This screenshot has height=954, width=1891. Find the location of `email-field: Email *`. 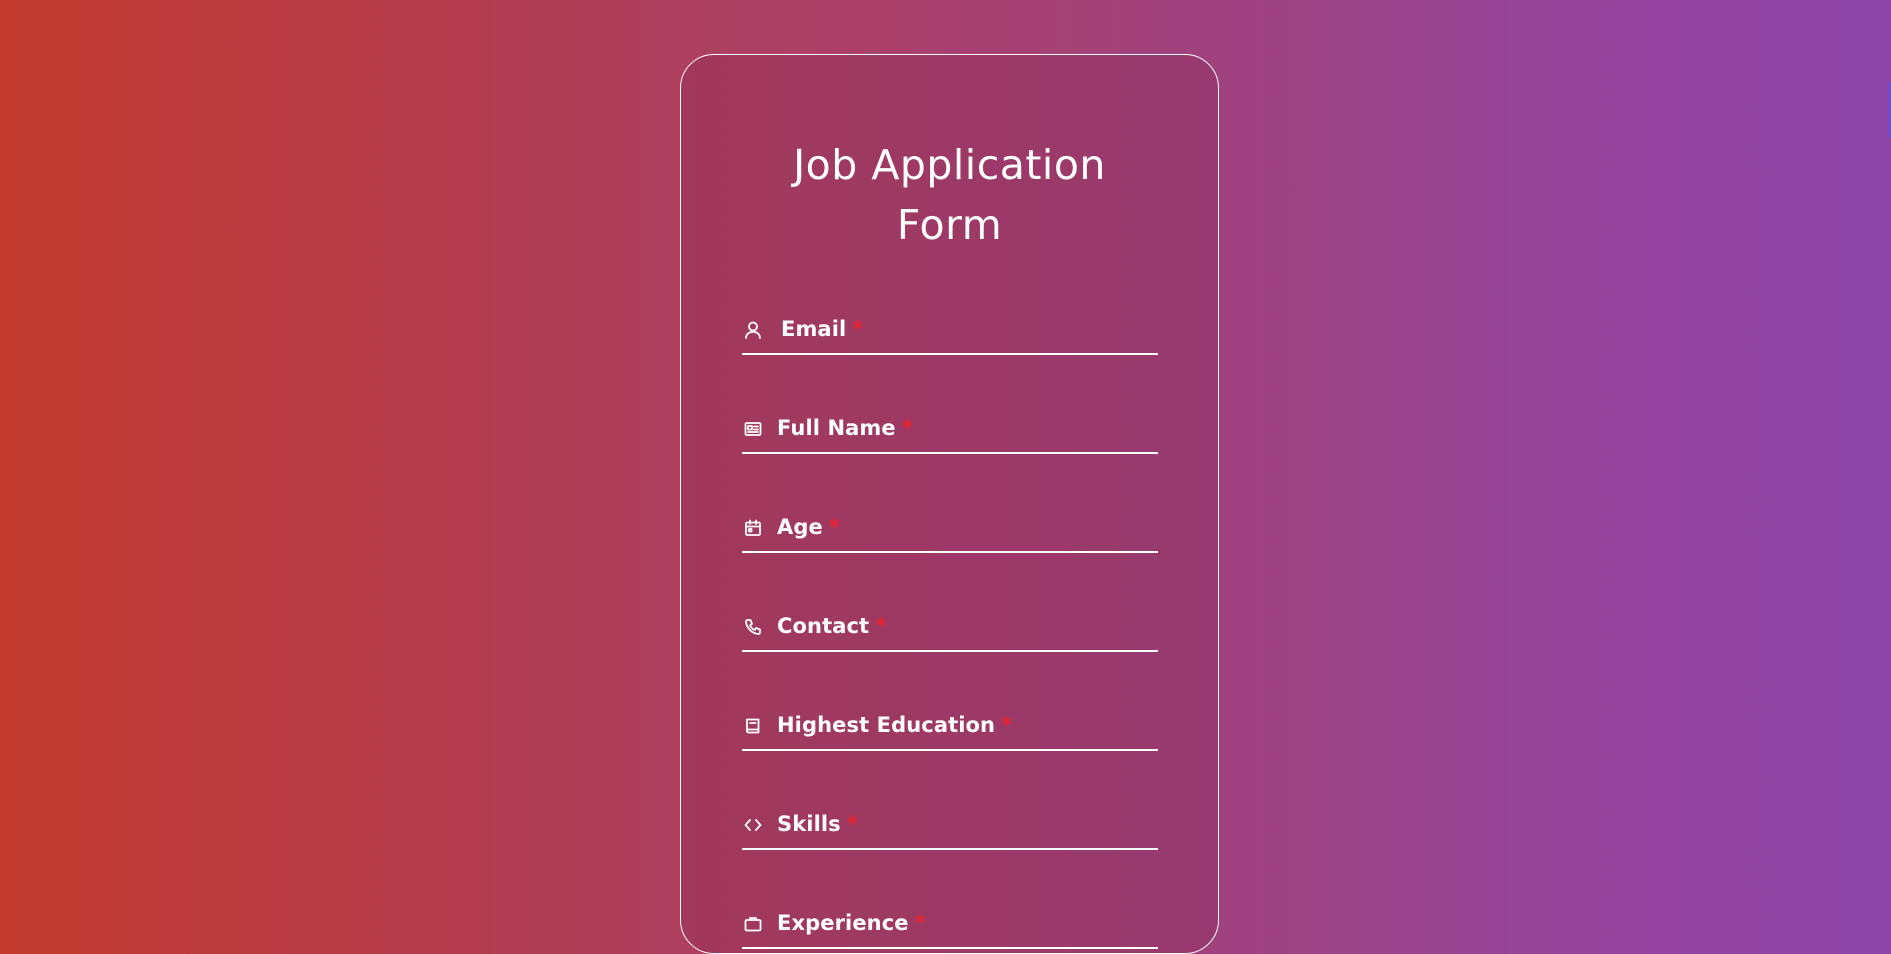

email-field: Email * is located at coordinates (950, 332).